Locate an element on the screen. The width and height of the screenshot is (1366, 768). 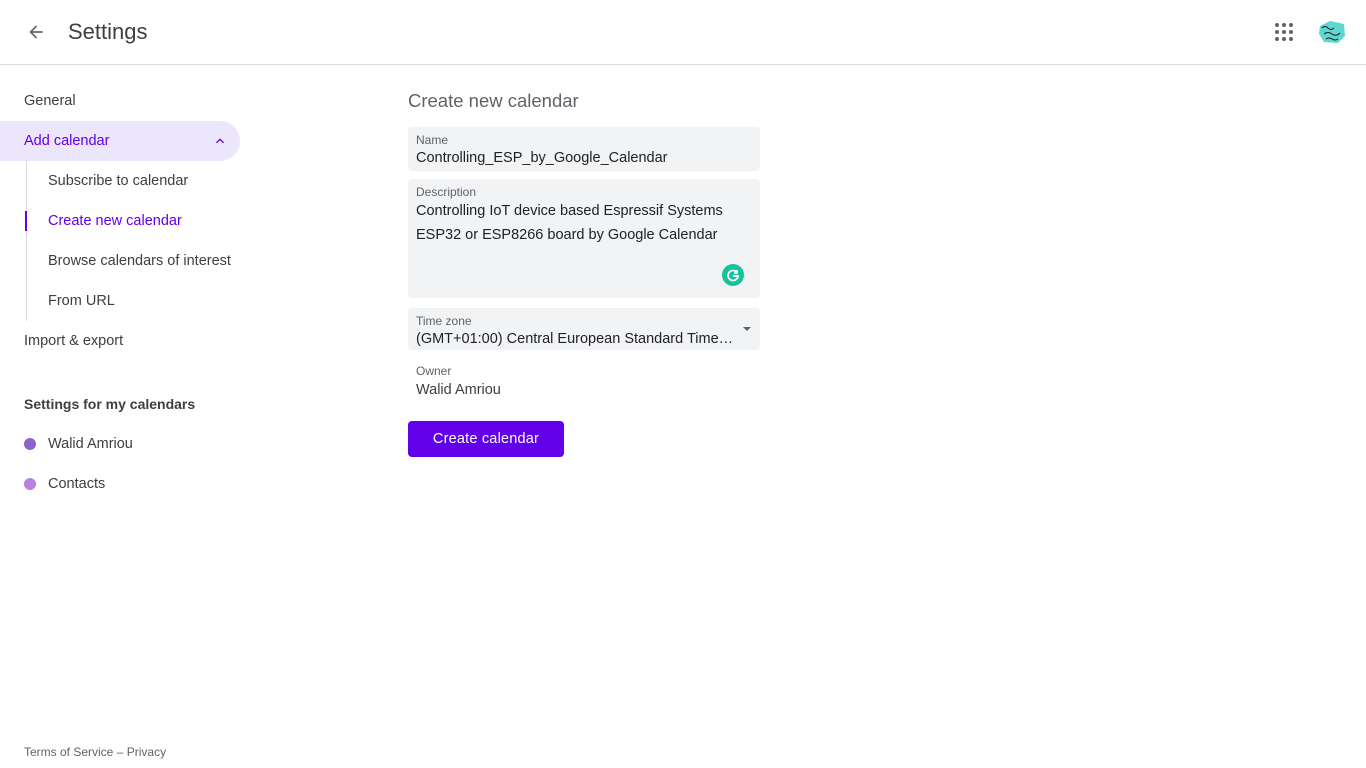
privacy-link: Privacy is located at coordinates (146, 752).